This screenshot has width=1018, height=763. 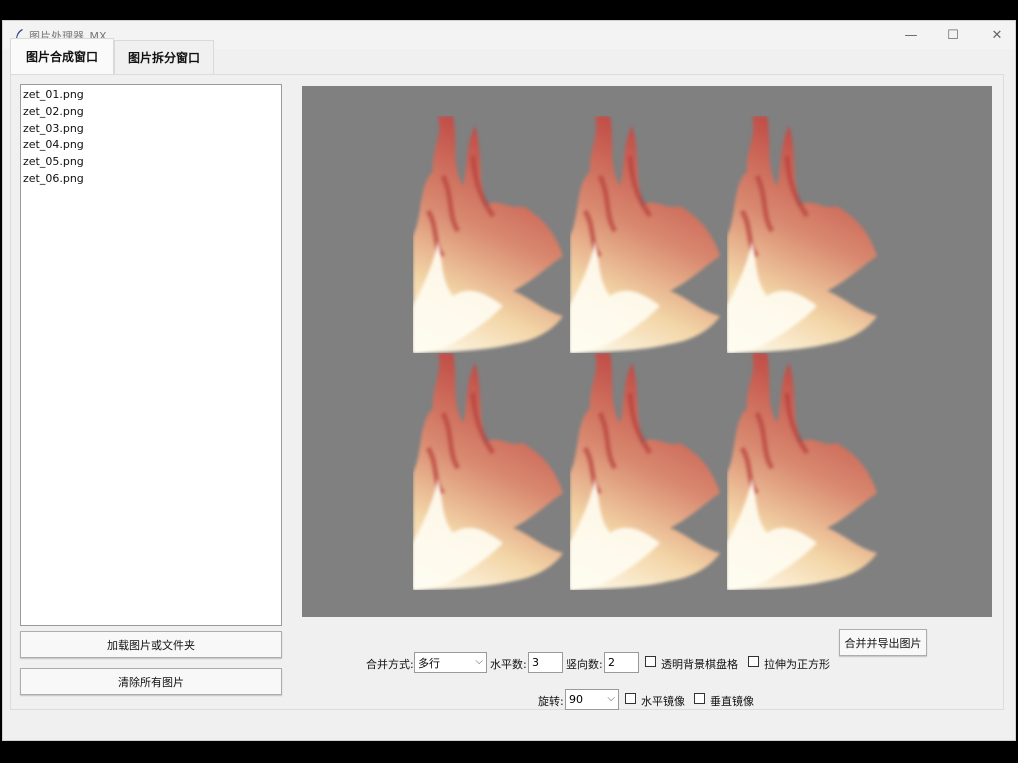 I want to click on v-mirror-label: 垂直镜像, so click(x=732, y=701).